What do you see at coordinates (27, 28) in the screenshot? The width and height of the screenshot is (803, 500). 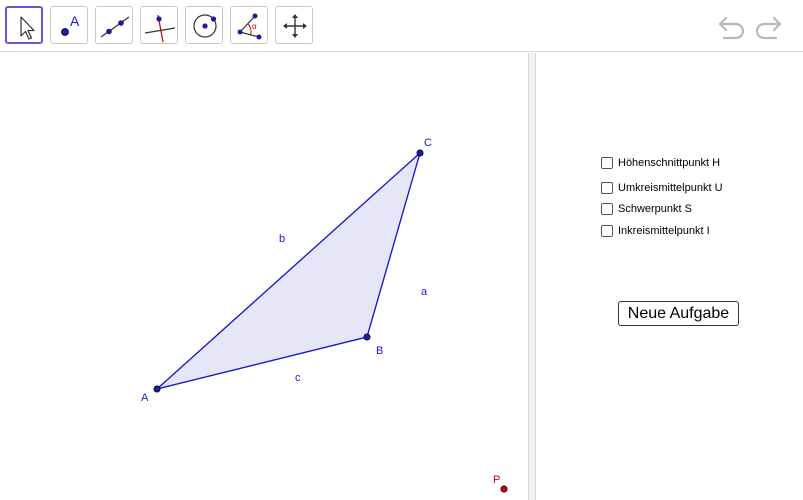 I see `pointer-arrow-icon` at bounding box center [27, 28].